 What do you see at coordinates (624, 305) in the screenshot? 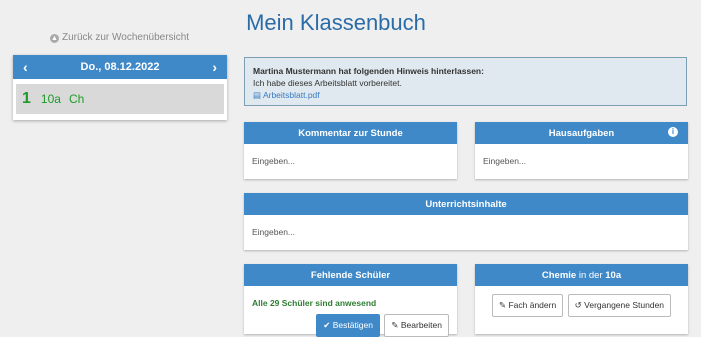
I see `past-lessons-label: Vergangene Stunden` at bounding box center [624, 305].